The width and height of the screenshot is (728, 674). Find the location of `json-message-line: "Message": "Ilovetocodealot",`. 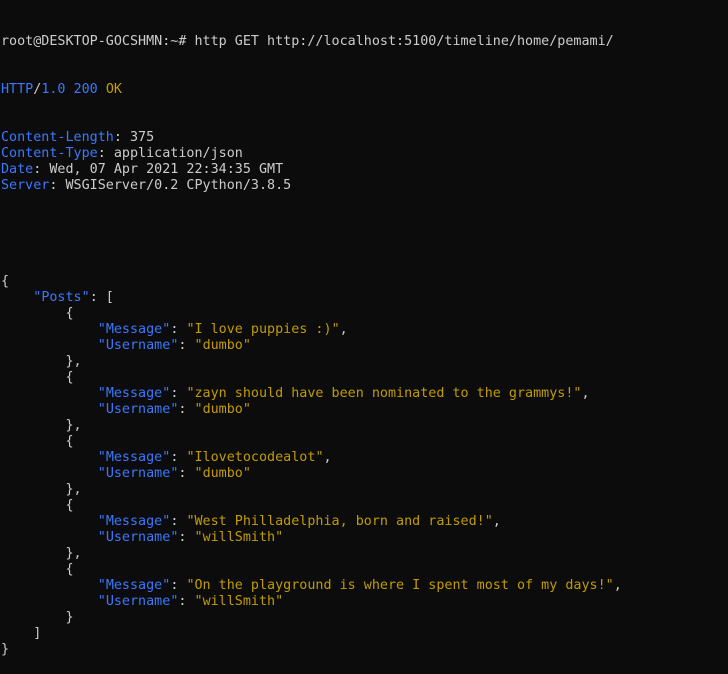

json-message-line: "Message": "Ilovetocodealot", is located at coordinates (364, 458).